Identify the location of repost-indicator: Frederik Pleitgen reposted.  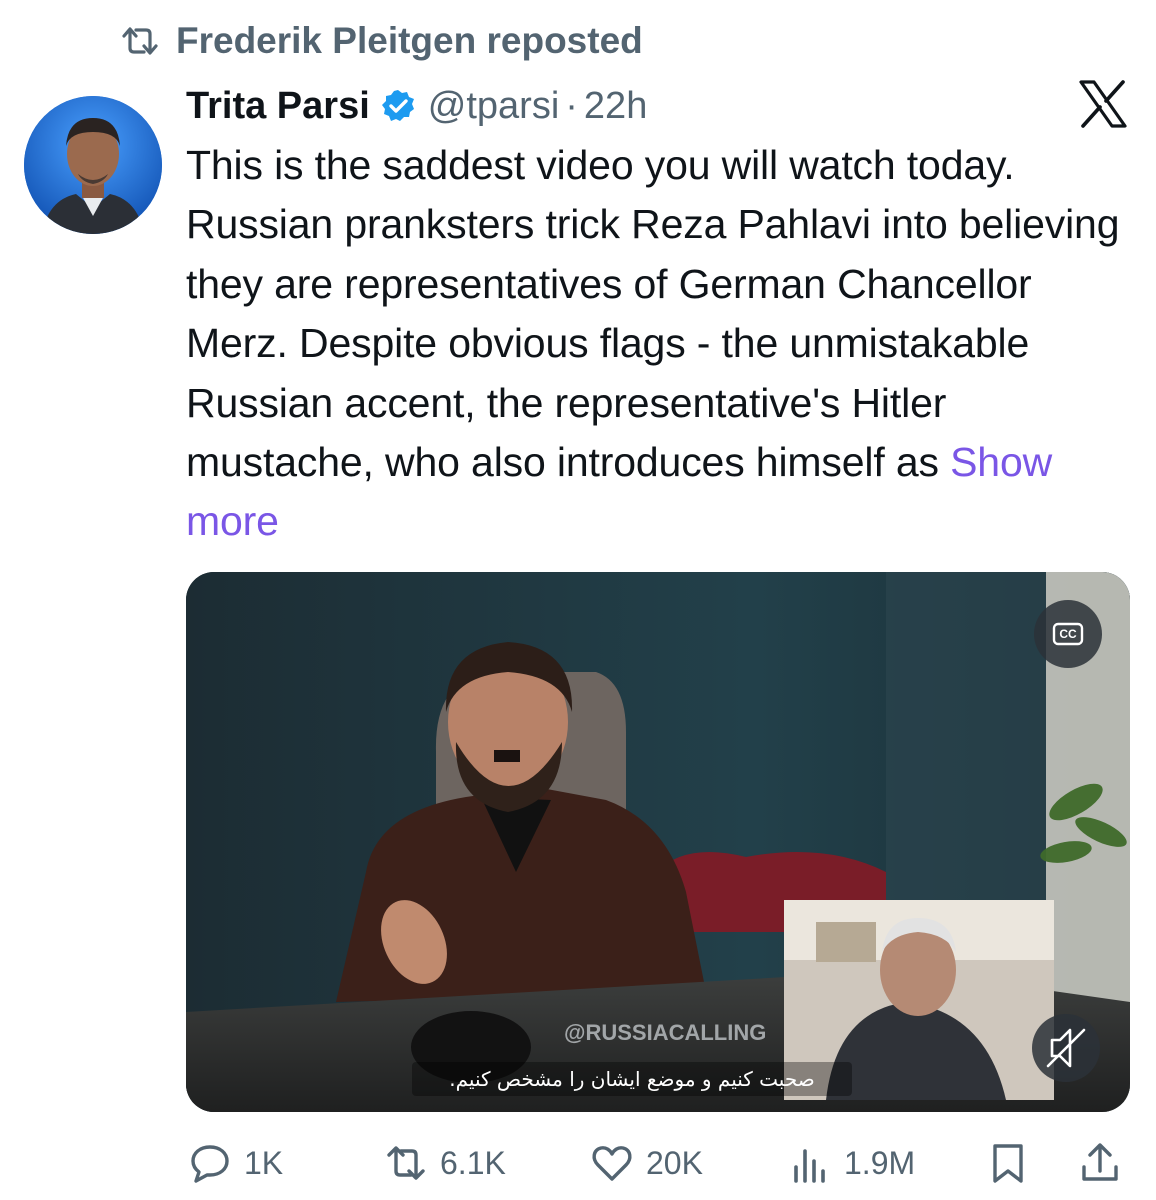
(380, 41).